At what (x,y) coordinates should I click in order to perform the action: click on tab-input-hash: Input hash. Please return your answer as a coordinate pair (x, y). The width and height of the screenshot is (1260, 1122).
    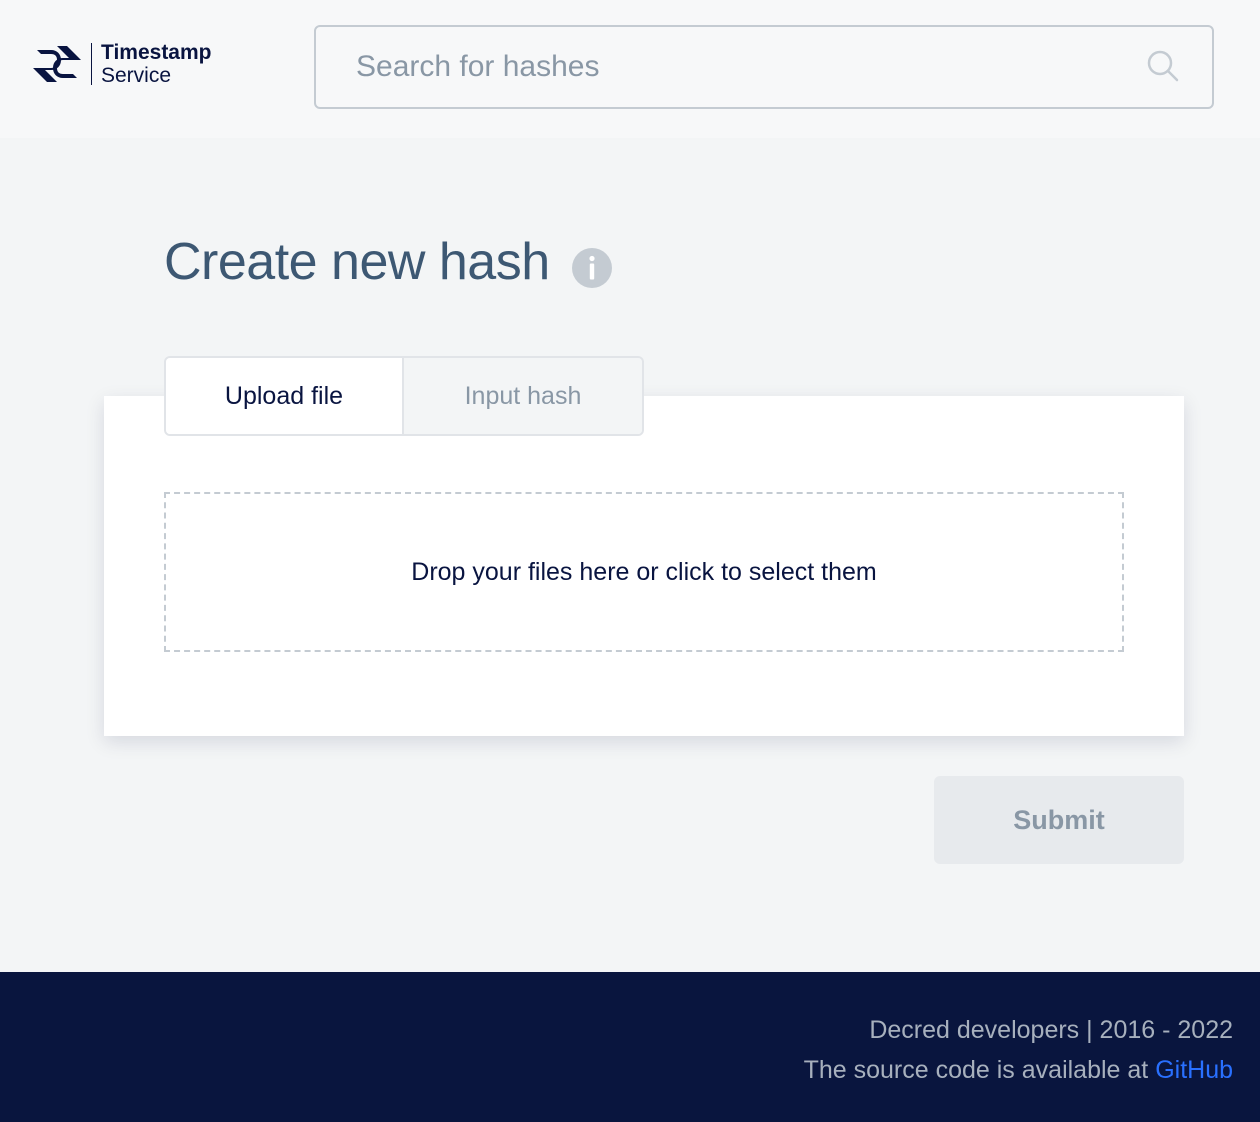
    Looking at the image, I should click on (523, 396).